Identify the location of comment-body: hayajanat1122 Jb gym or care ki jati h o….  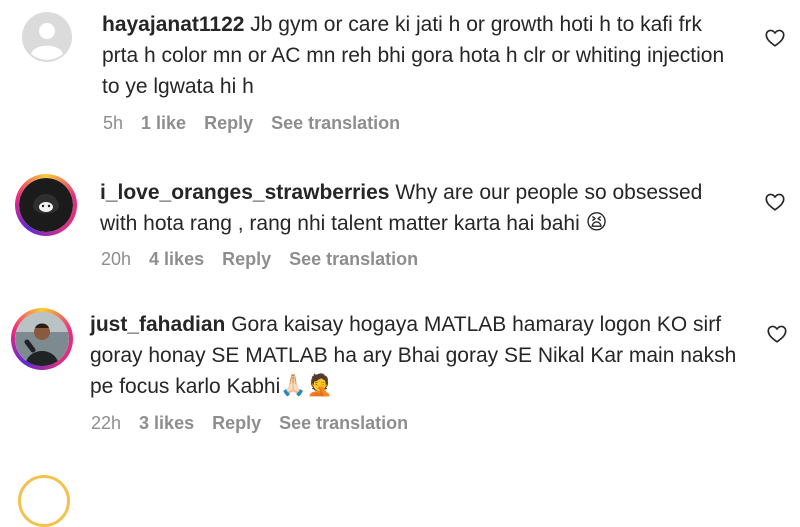
(417, 55).